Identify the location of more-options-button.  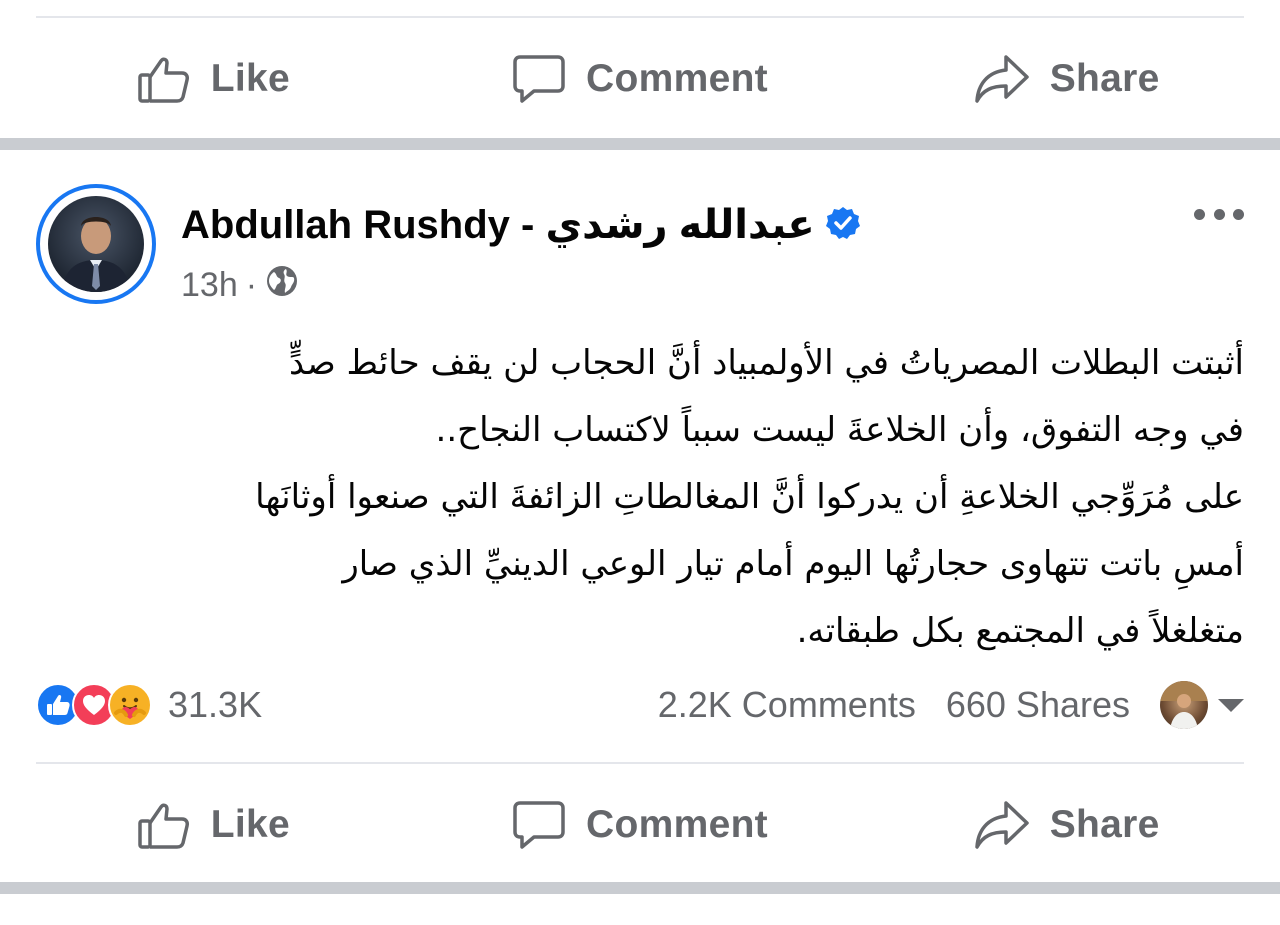
(1219, 214).